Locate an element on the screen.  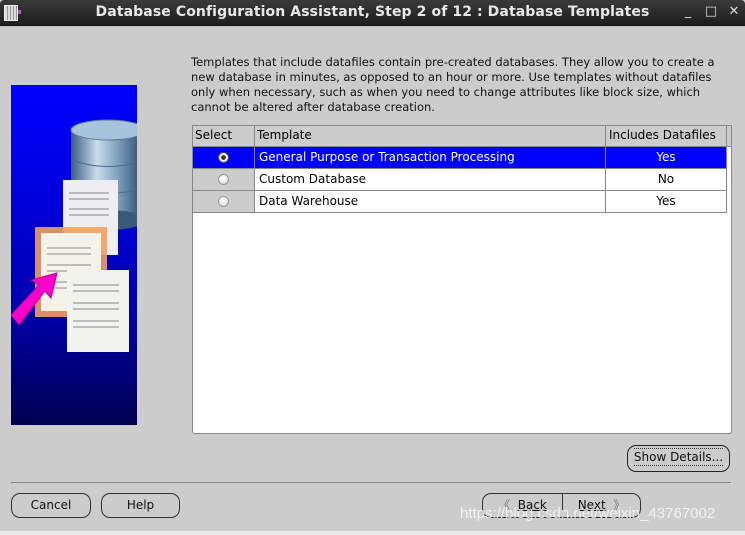
template-cell: Custom Database is located at coordinates (430, 179).